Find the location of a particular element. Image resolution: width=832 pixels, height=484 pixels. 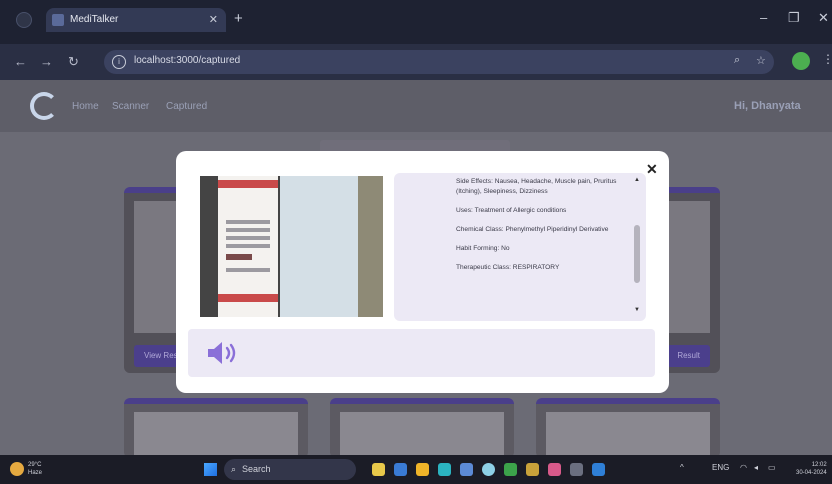

info-therapeutic-class: Therapeutic Class: RESPIRATORY is located at coordinates (508, 267).